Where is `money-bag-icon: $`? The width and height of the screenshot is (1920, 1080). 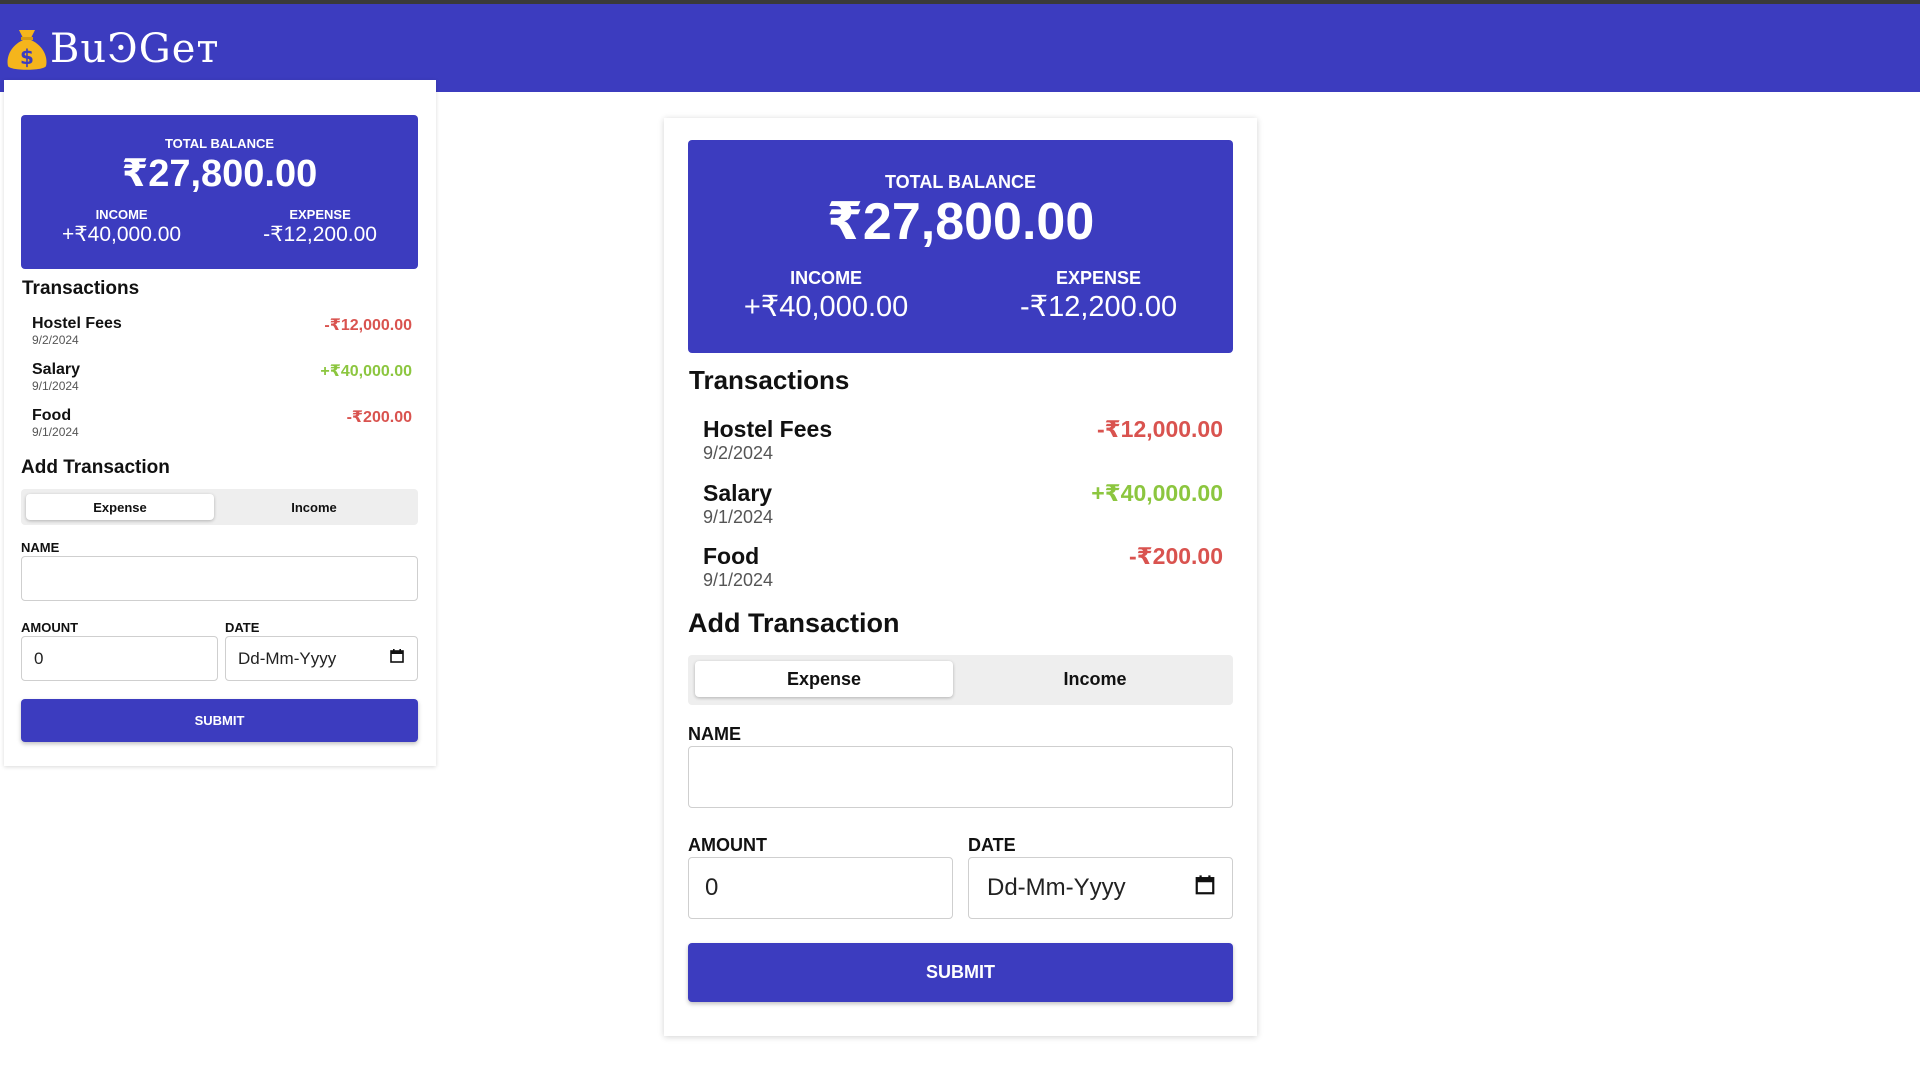
money-bag-icon: $ is located at coordinates (27, 49).